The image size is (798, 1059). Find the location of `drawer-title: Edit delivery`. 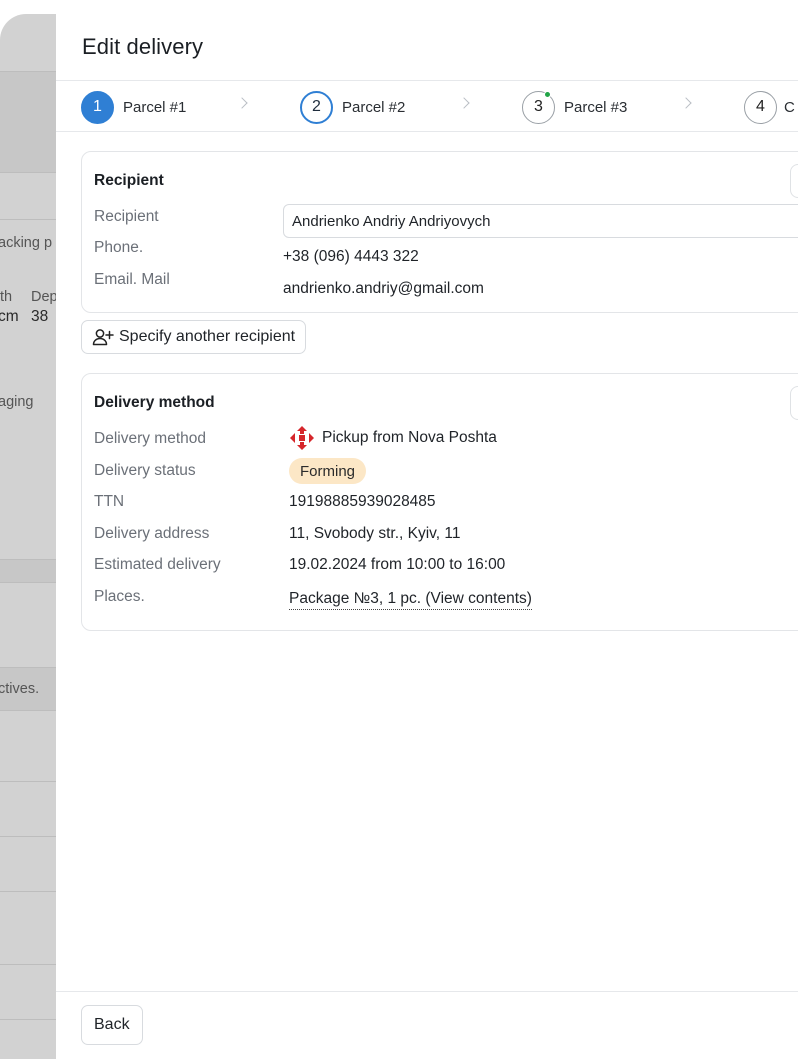

drawer-title: Edit delivery is located at coordinates (143, 46).